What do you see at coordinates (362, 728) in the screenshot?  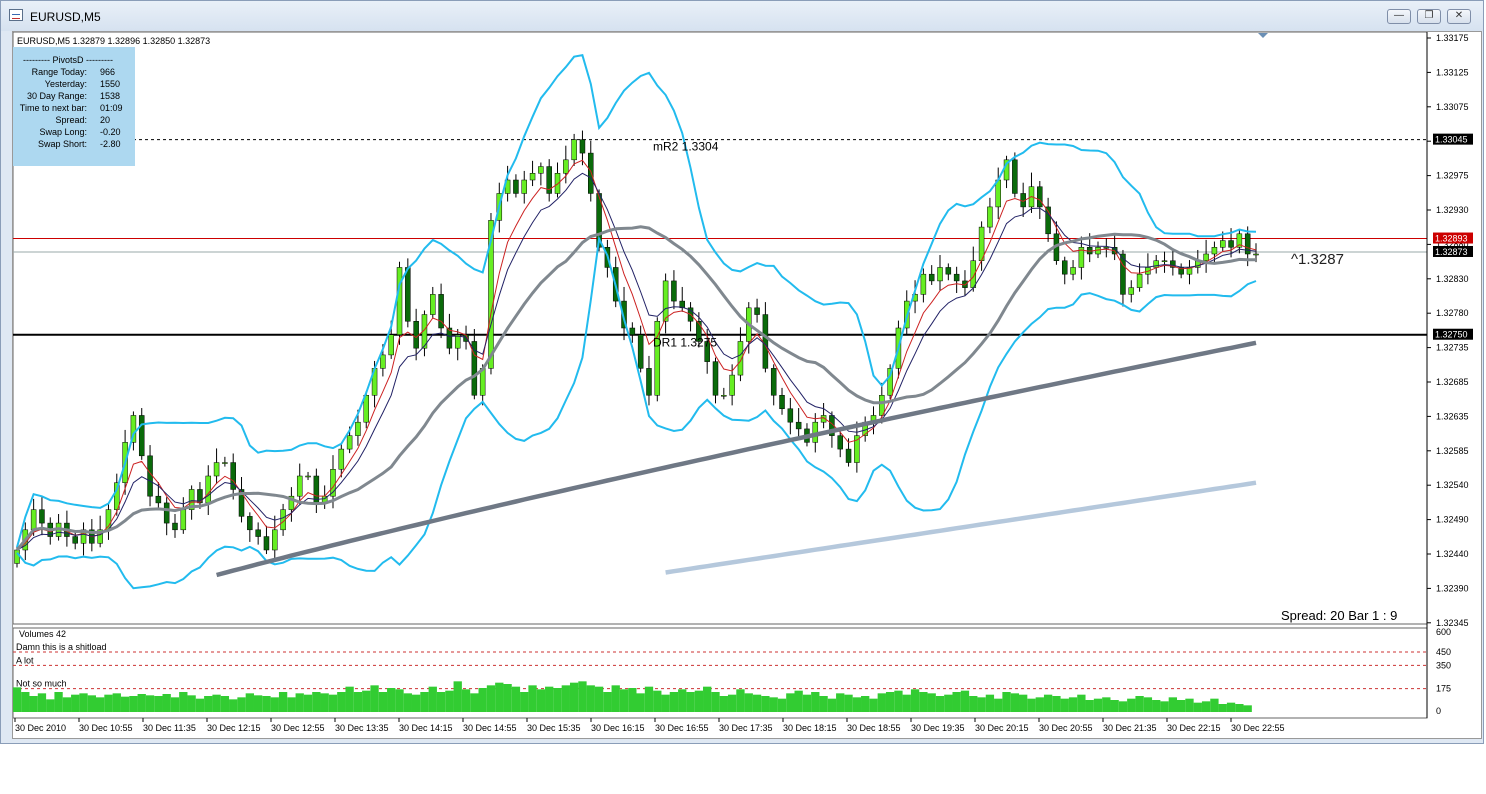 I see `time-tick-label: 30 Dec 13:35` at bounding box center [362, 728].